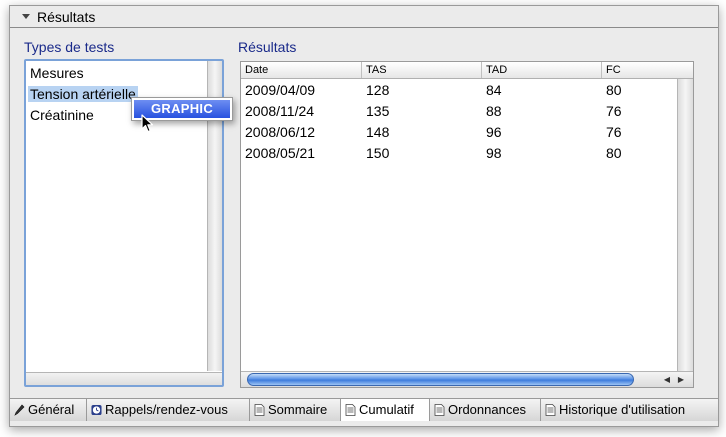 This screenshot has width=726, height=437. Describe the element at coordinates (422, 70) in the screenshot. I see `column-header-tas: TAS` at that location.